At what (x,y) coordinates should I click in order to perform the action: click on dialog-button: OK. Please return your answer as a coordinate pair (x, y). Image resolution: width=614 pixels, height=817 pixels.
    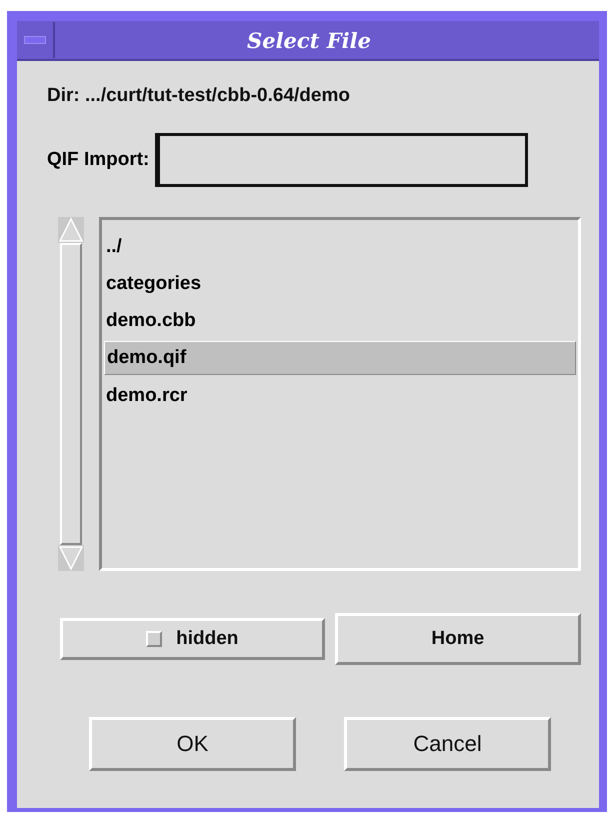
    Looking at the image, I should click on (192, 744).